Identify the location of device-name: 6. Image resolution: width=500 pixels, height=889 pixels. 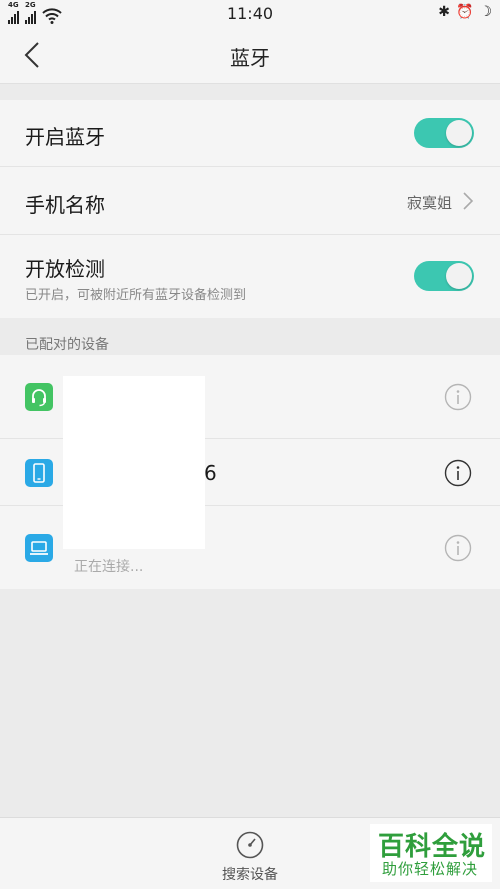
(210, 473).